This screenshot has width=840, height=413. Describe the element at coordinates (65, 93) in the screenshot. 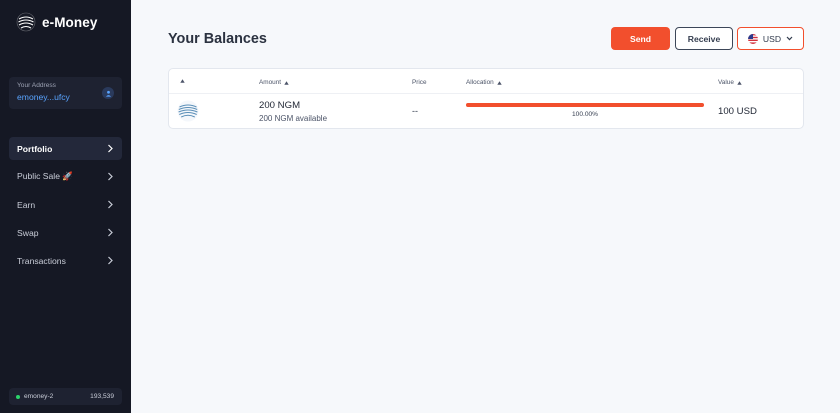

I see `address-card: Your Address emoney...ufcy` at that location.